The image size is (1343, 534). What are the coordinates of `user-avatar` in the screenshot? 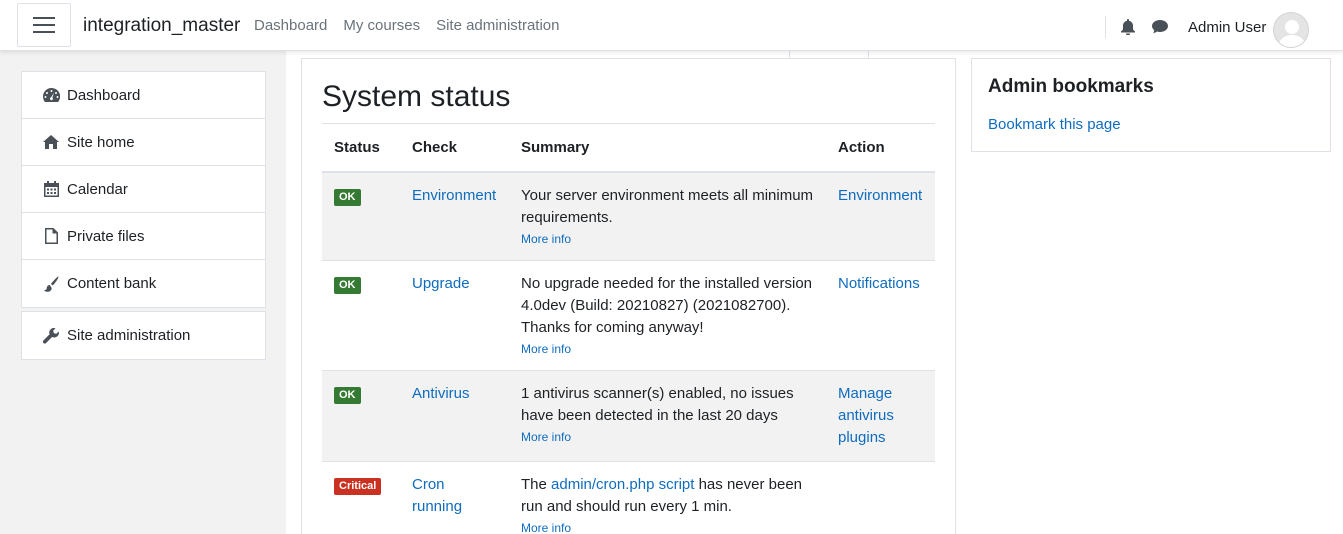 It's located at (1291, 30).